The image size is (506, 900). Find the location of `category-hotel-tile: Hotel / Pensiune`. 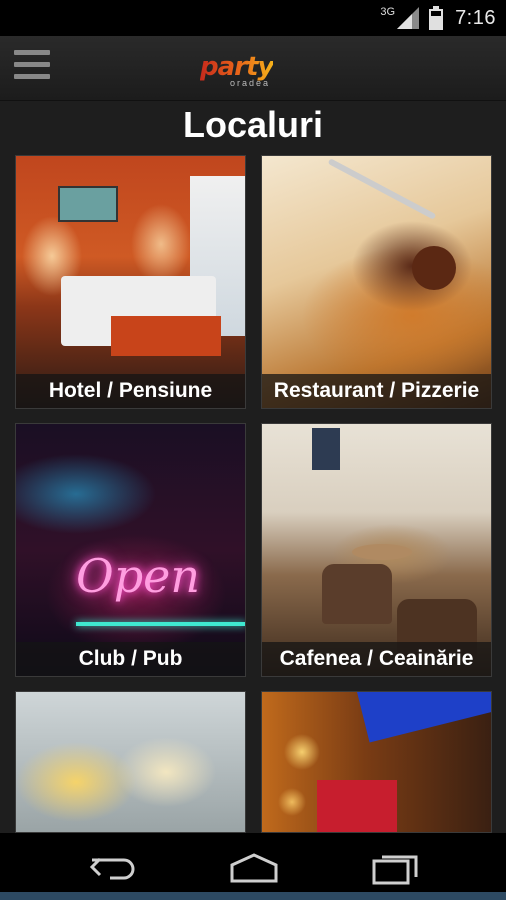

category-hotel-tile: Hotel / Pensiune is located at coordinates (130, 282).